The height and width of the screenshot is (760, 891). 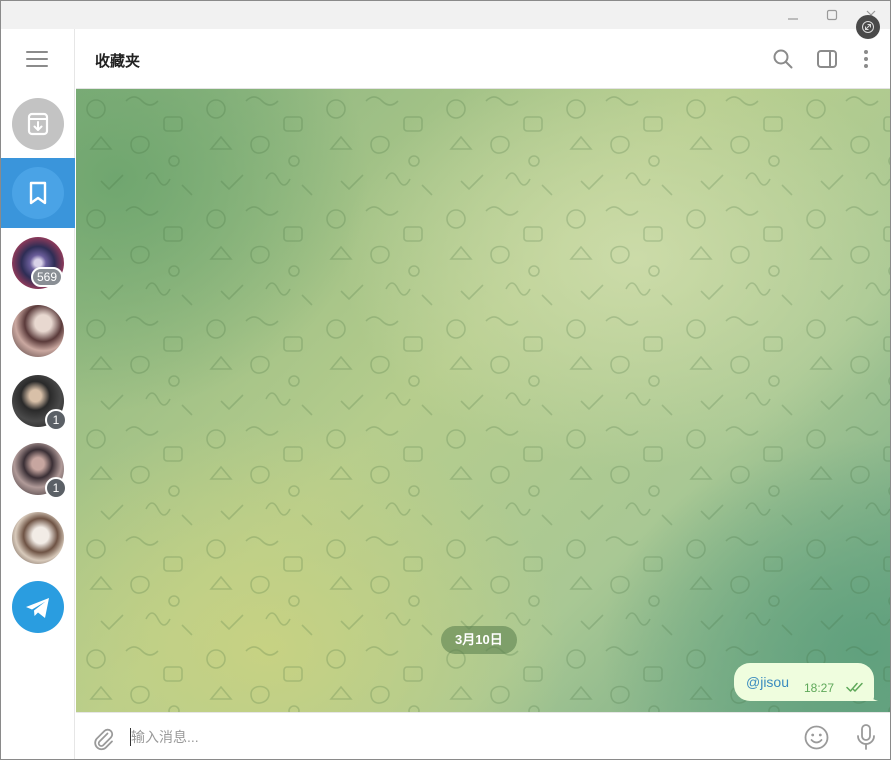 I want to click on search-icon, so click(x=783, y=59).